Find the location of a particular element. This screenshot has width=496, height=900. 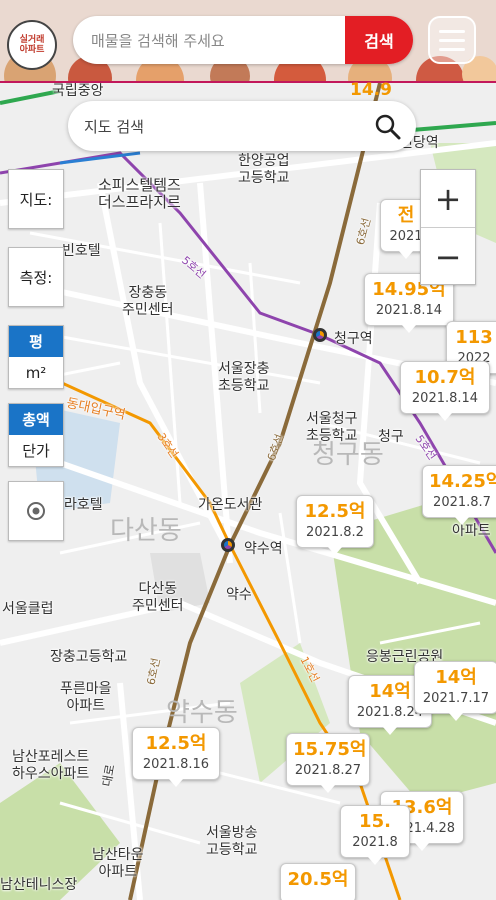

property-search-input is located at coordinates (216, 40).